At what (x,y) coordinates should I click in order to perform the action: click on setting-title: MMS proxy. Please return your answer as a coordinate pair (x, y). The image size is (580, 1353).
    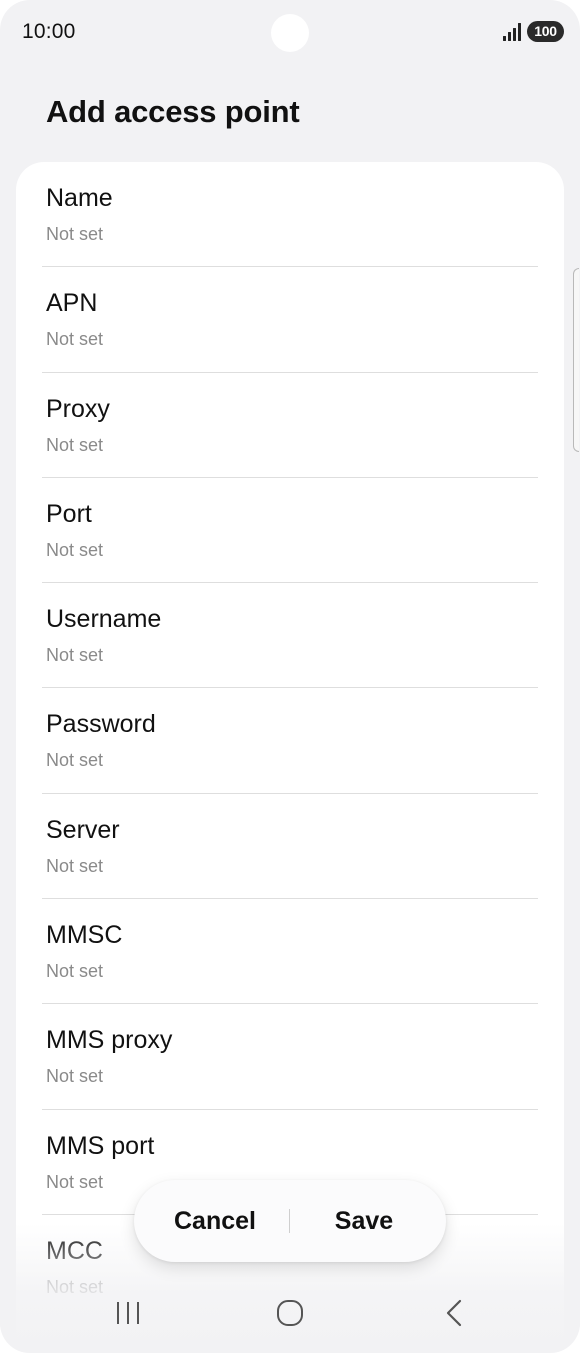
    Looking at the image, I should click on (109, 1040).